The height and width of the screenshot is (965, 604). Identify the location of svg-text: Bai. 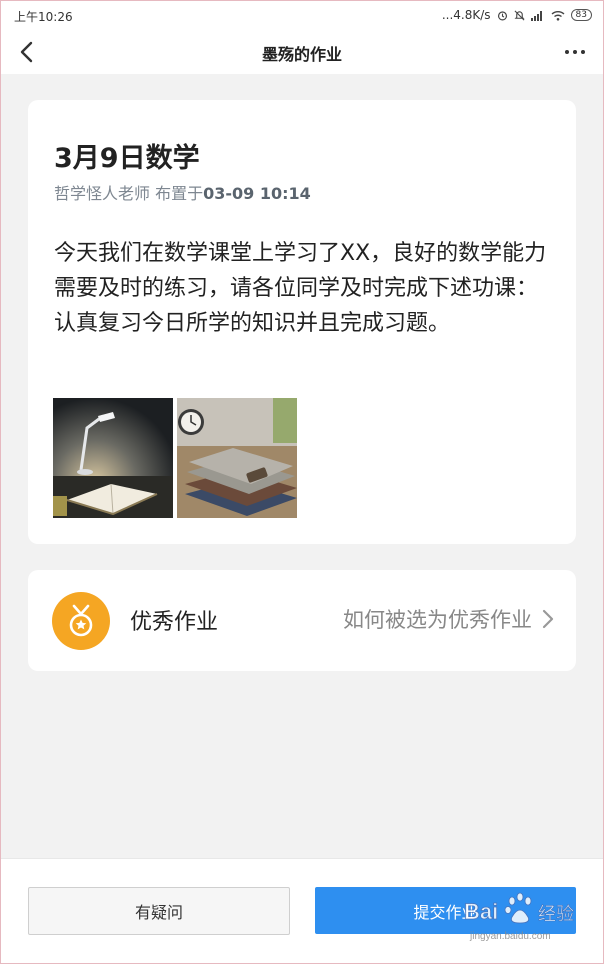
(481, 911).